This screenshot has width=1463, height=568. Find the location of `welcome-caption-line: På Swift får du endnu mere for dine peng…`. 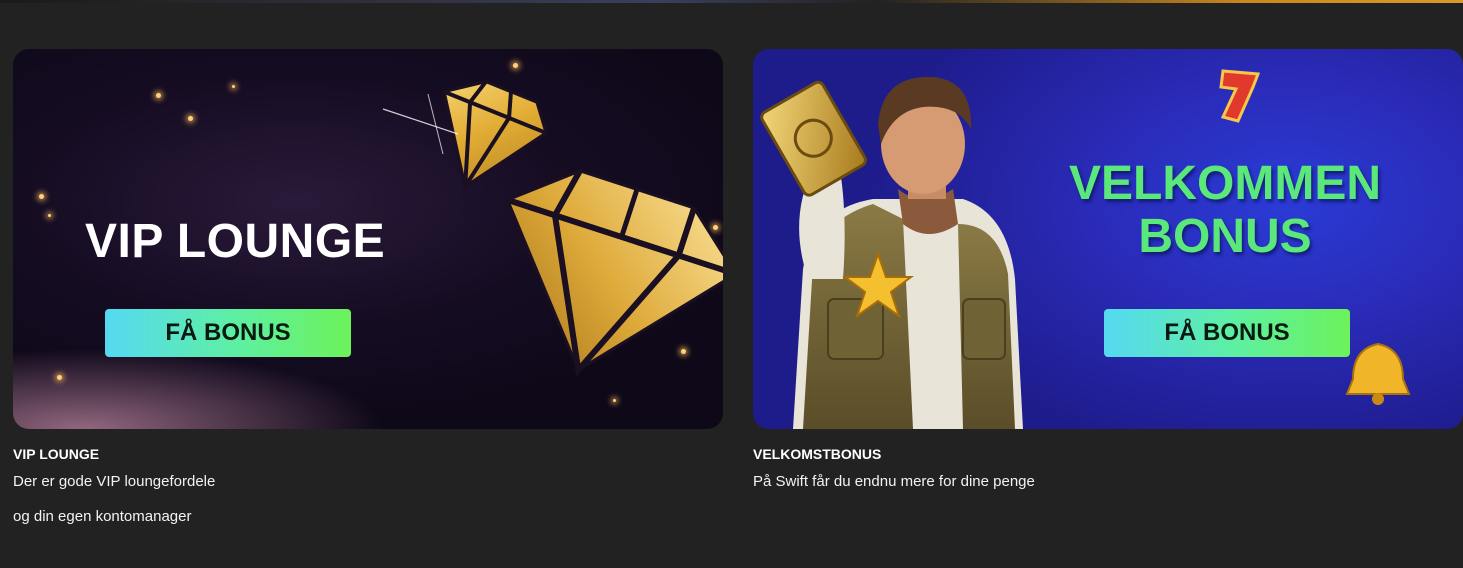

welcome-caption-line: På Swift får du endnu mere for dine peng… is located at coordinates (894, 481).